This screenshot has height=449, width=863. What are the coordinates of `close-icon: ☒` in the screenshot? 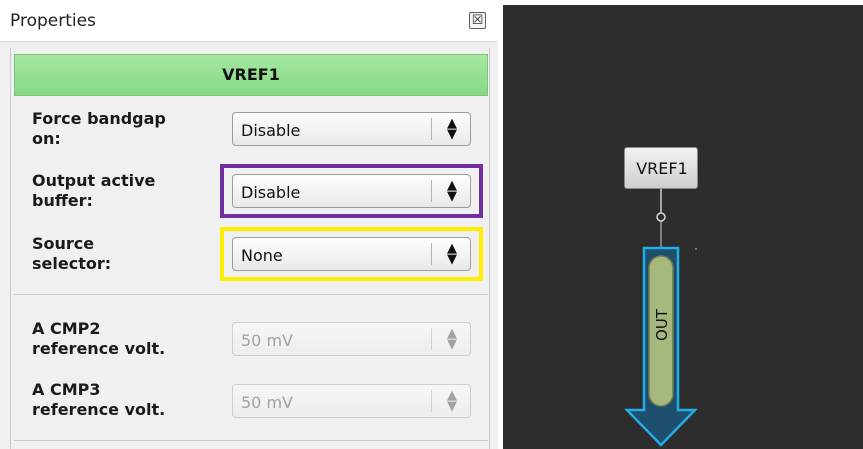 It's located at (477, 20).